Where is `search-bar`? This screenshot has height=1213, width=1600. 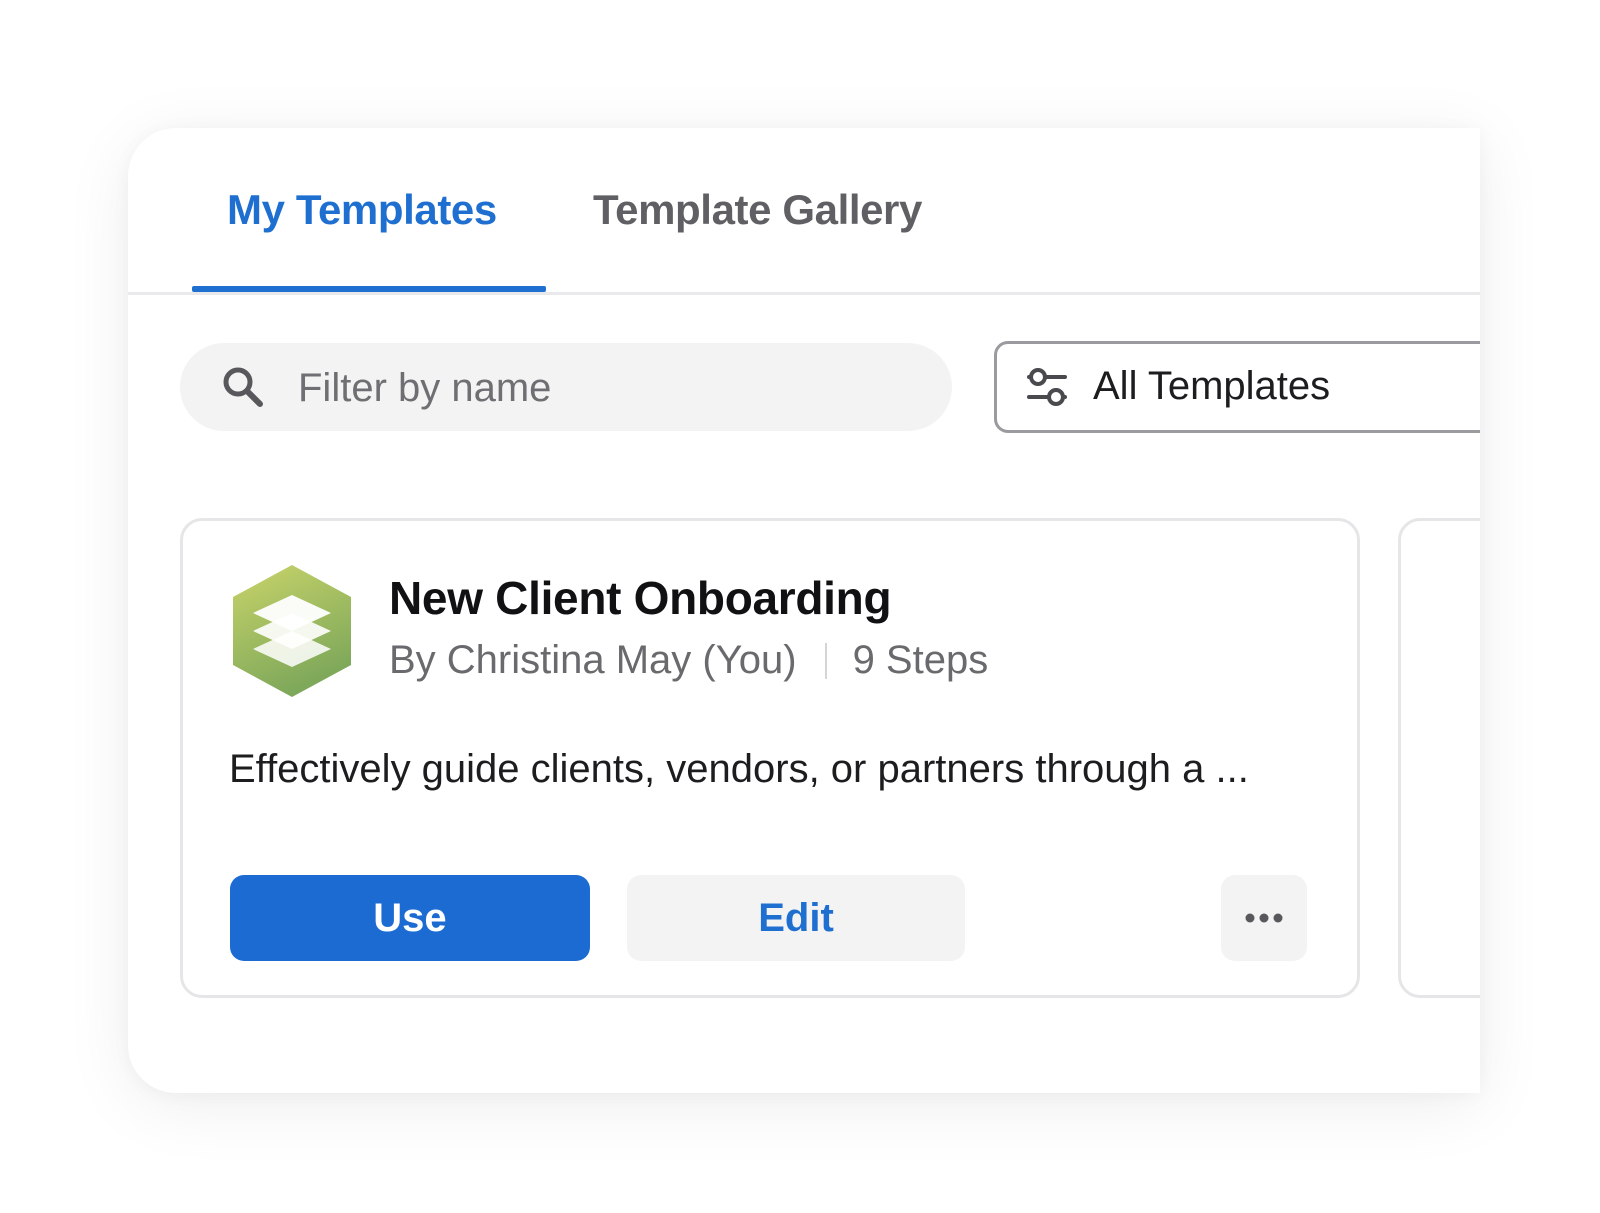
search-bar is located at coordinates (566, 388).